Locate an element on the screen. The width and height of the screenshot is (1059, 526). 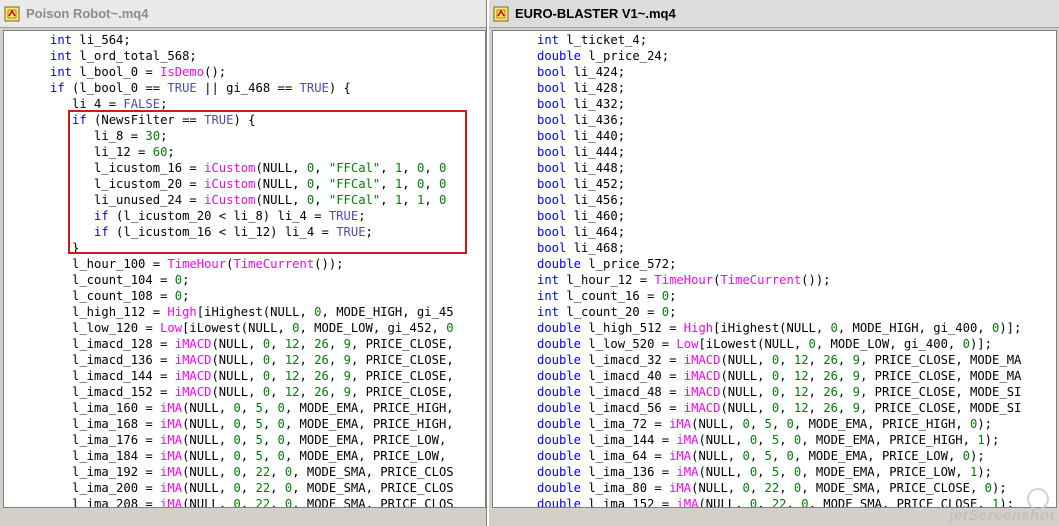
code-line: bool li_468; is located at coordinates (779, 248).